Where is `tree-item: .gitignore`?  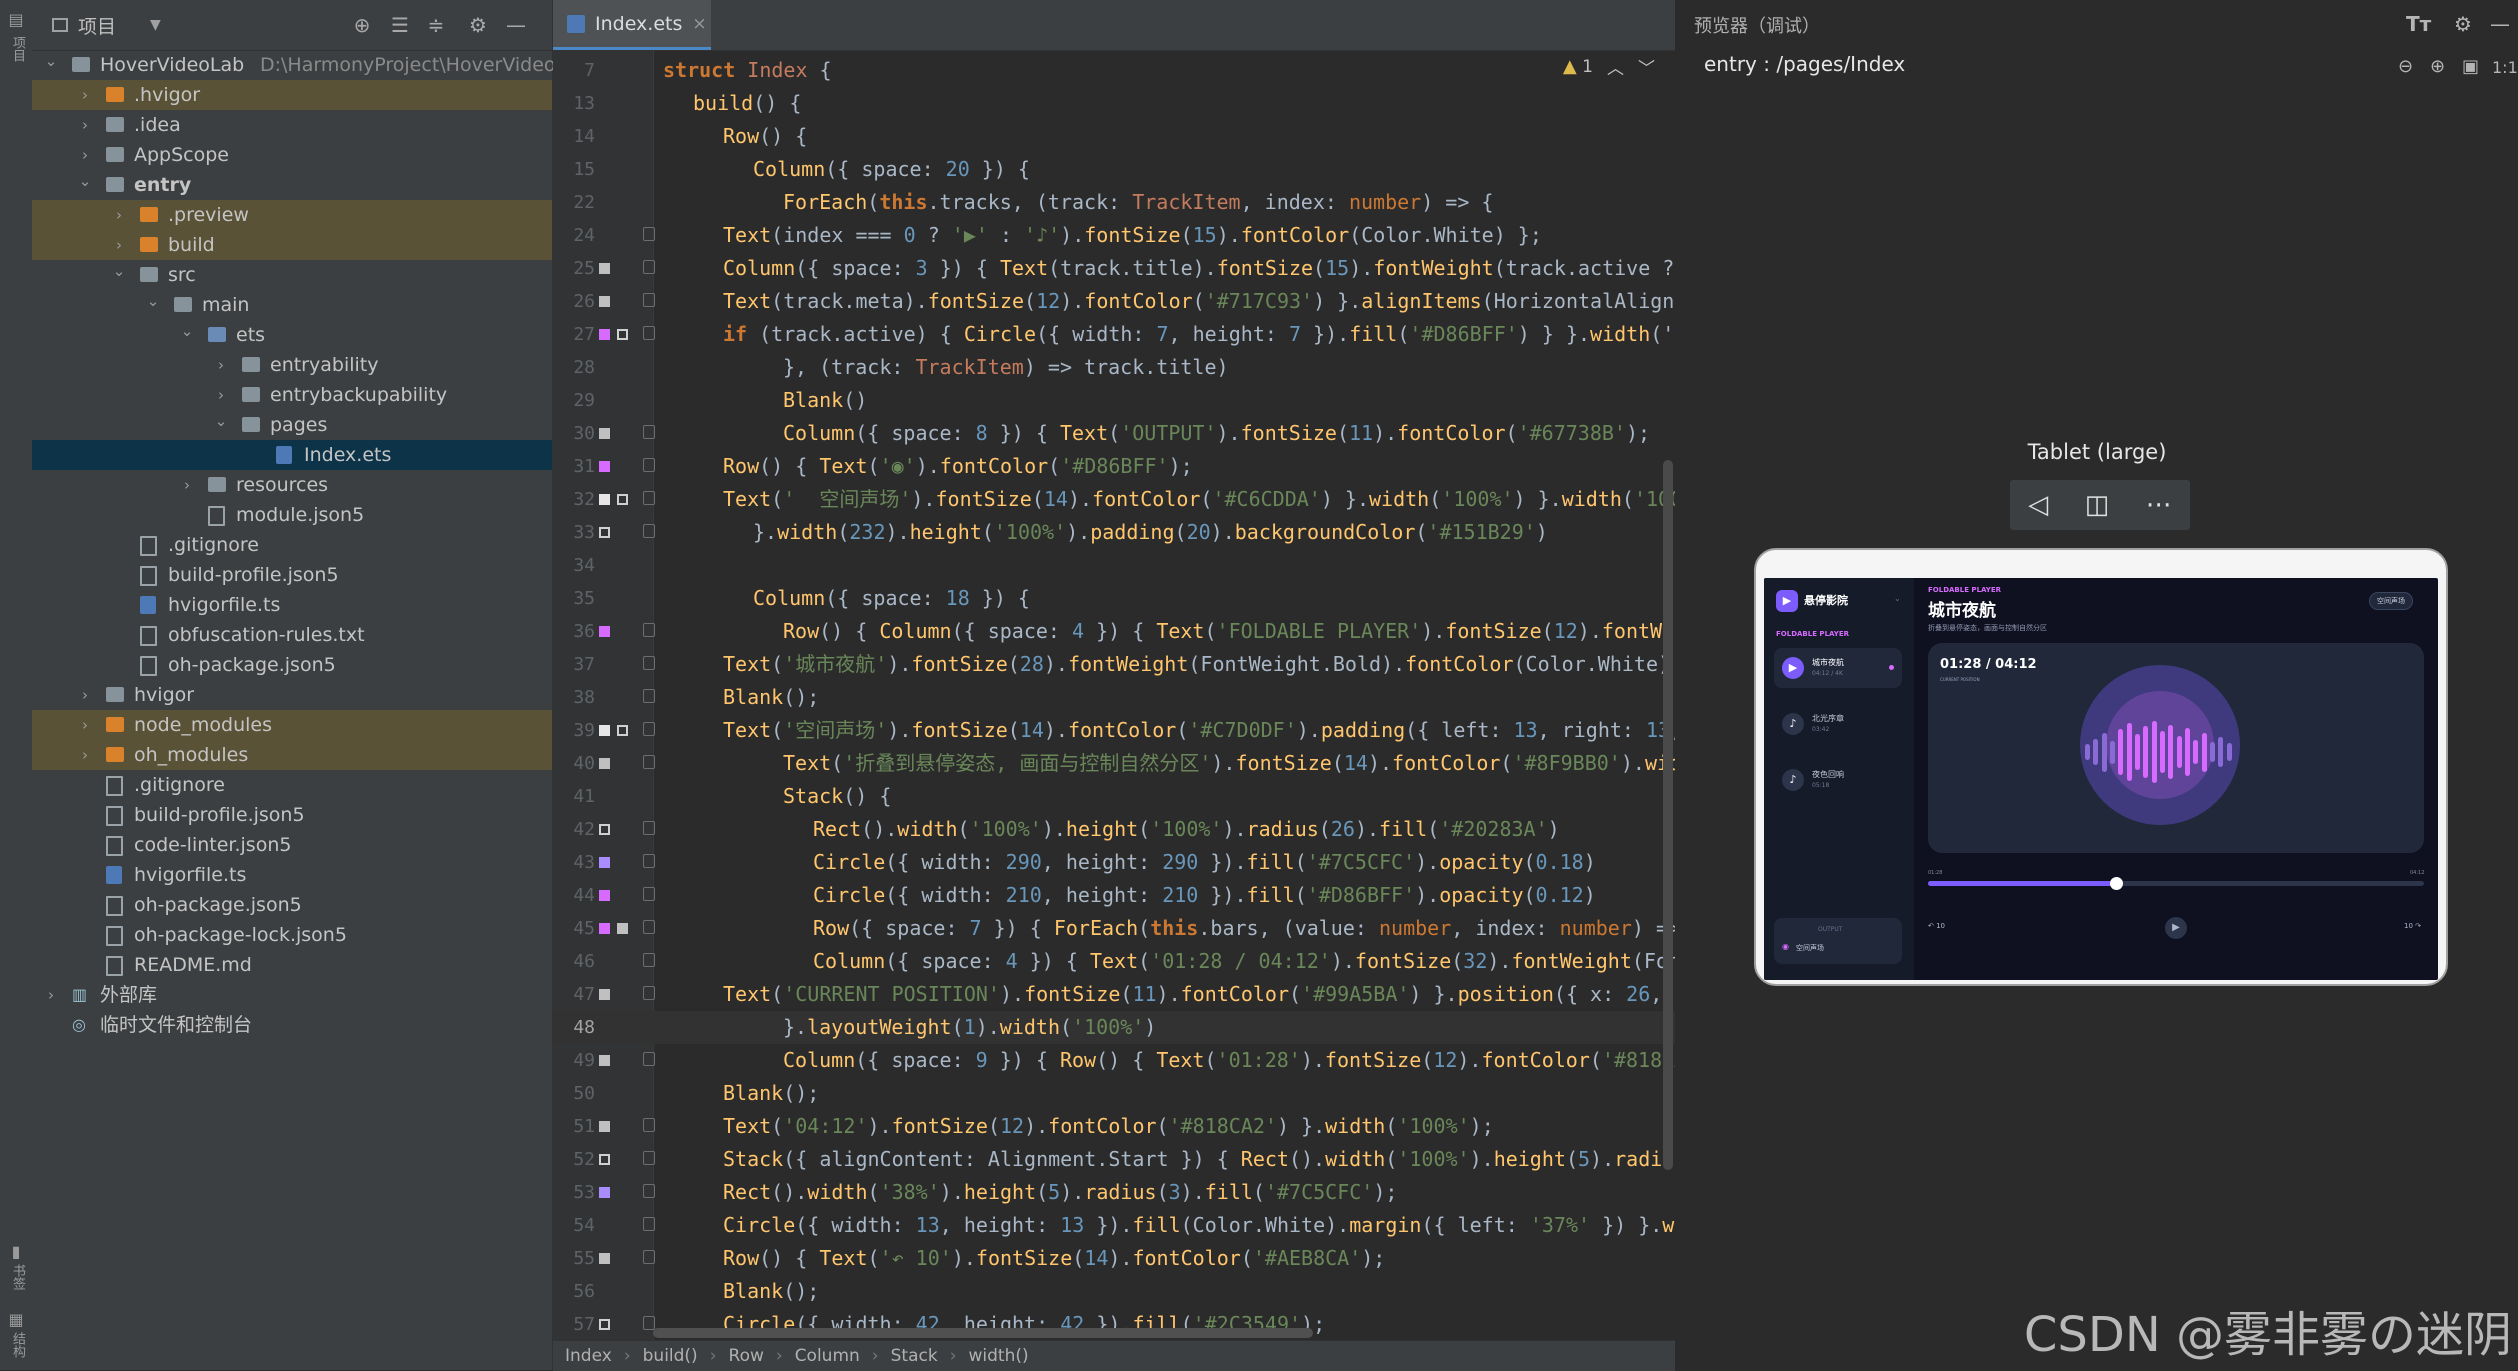 tree-item: .gitignore is located at coordinates (292, 785).